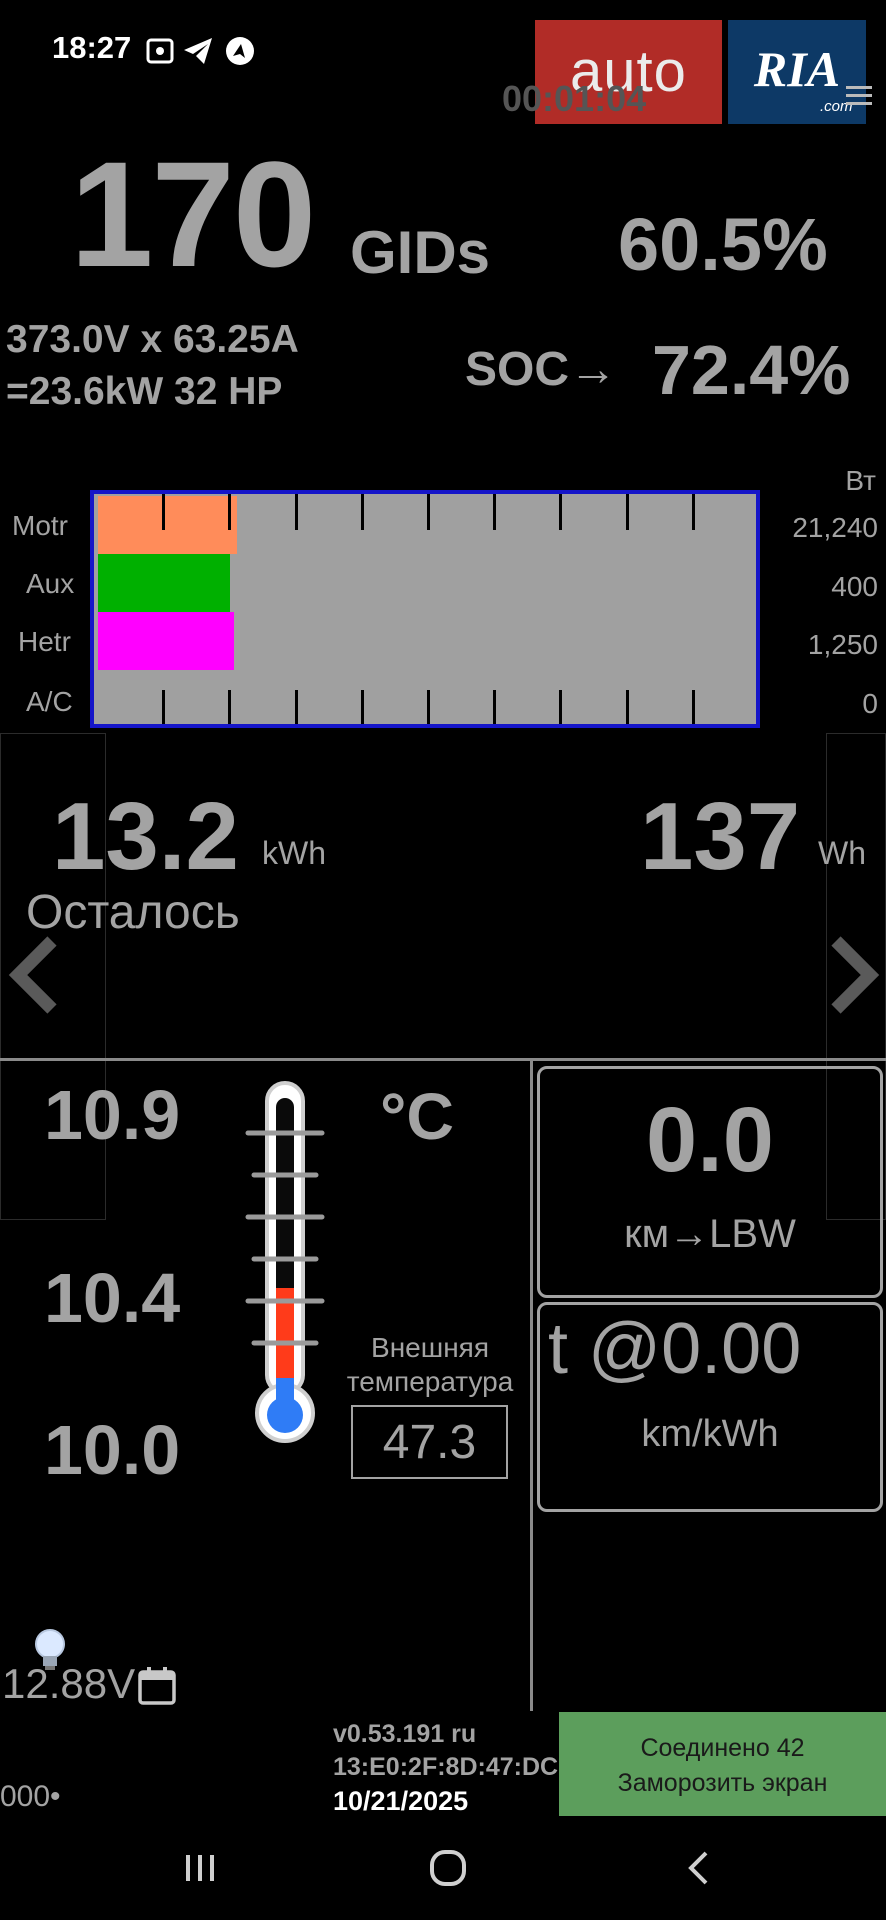  What do you see at coordinates (152, 339) in the screenshot?
I see `power-voltage-current: 373.0V x 63.25A` at bounding box center [152, 339].